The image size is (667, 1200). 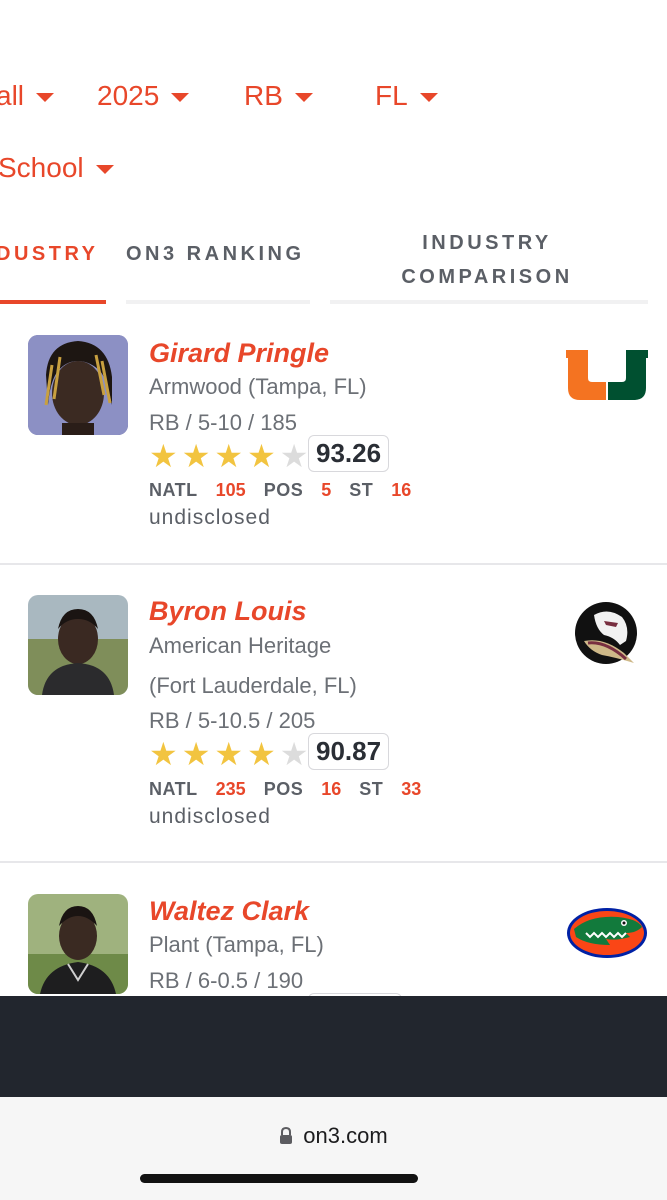 I want to click on school-filter-label: School, so click(x=42, y=167).